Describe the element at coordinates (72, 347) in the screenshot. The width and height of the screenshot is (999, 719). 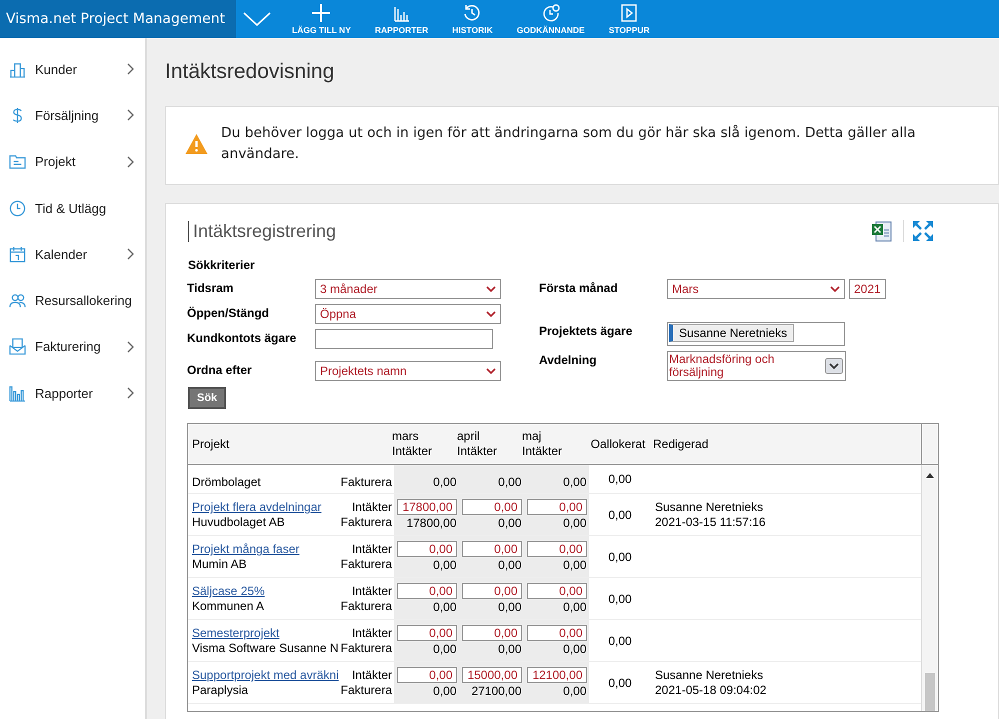
I see `sidebar-item: Fakturering` at that location.